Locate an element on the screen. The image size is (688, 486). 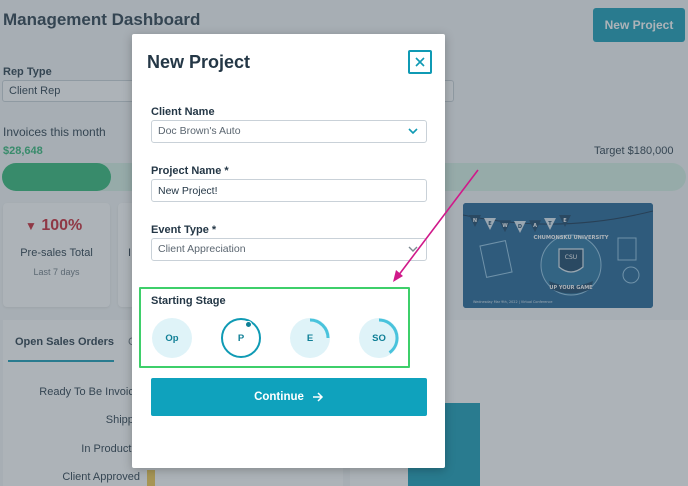
stage-code: SO is located at coordinates (379, 338).